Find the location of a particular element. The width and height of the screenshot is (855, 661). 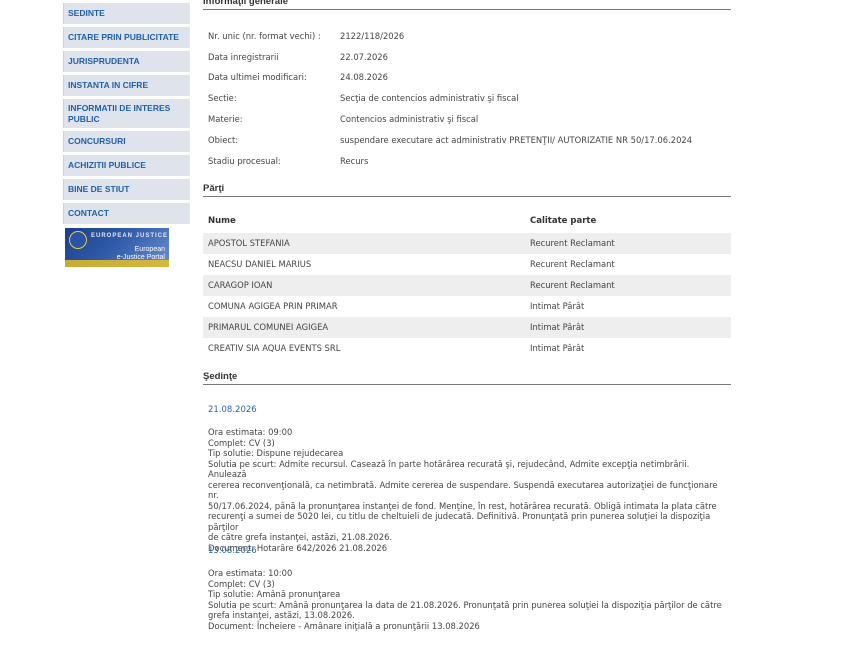

info-label: Data ultimei modificari: is located at coordinates (257, 77).